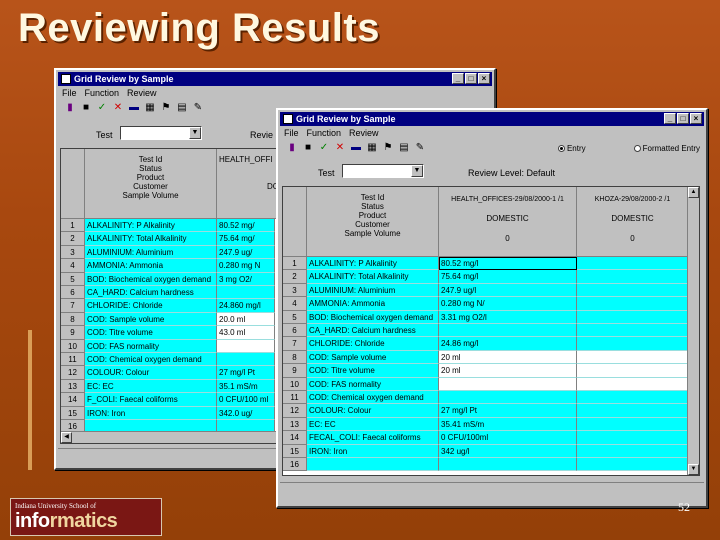 The width and height of the screenshot is (720, 540). What do you see at coordinates (246, 266) in the screenshot?
I see `result-cell: 0.280 mg N` at bounding box center [246, 266].